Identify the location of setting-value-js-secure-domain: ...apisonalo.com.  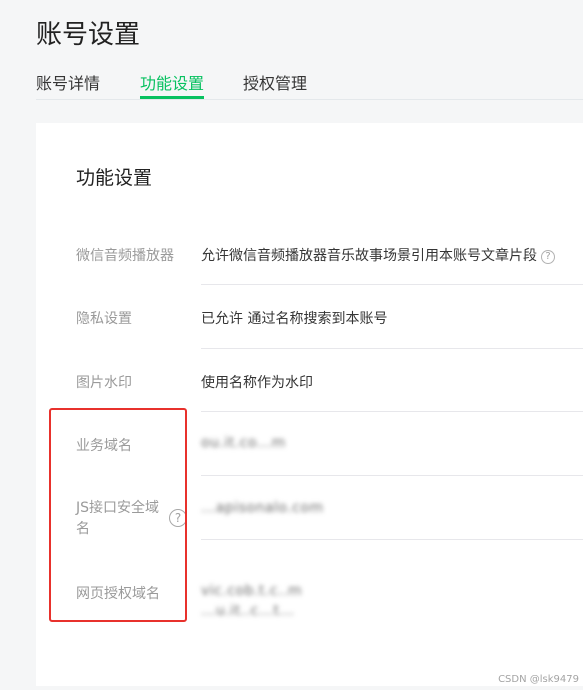
(262, 508).